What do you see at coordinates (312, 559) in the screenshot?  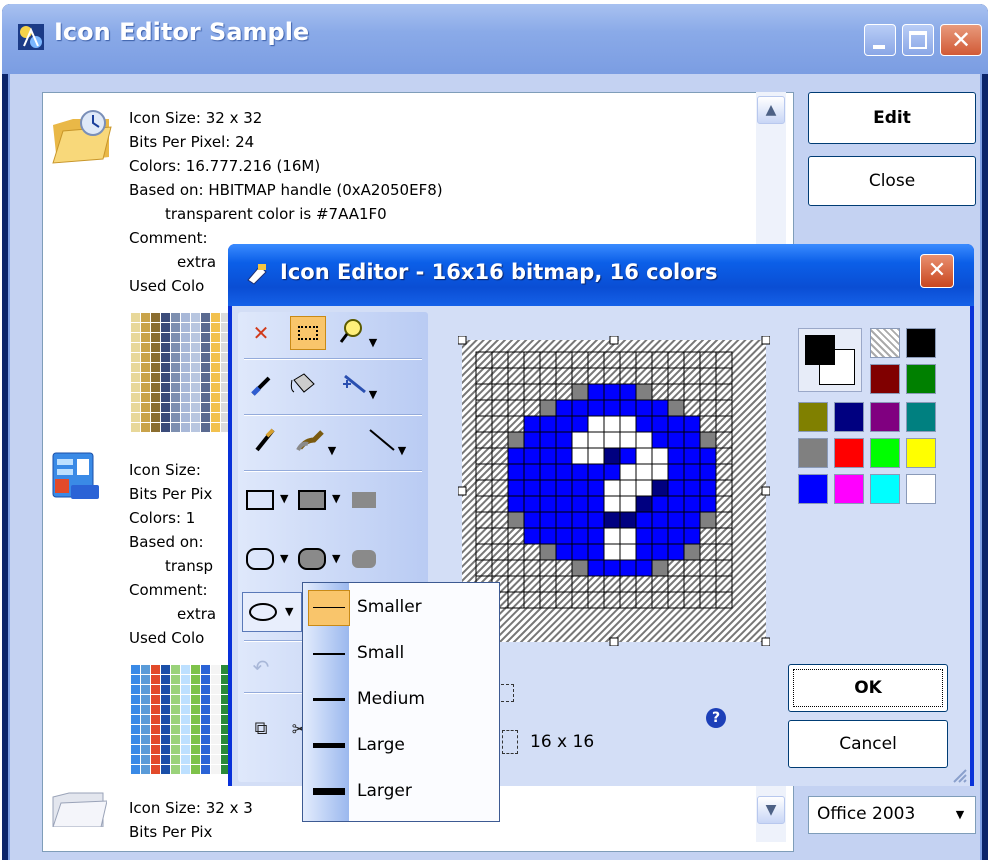 I see `rounded-rect-filled-icon` at bounding box center [312, 559].